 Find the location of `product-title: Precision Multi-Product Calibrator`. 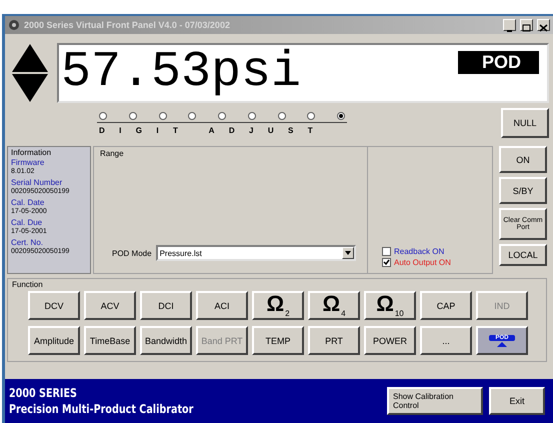

product-title: Precision Multi-Product Calibrator is located at coordinates (101, 409).